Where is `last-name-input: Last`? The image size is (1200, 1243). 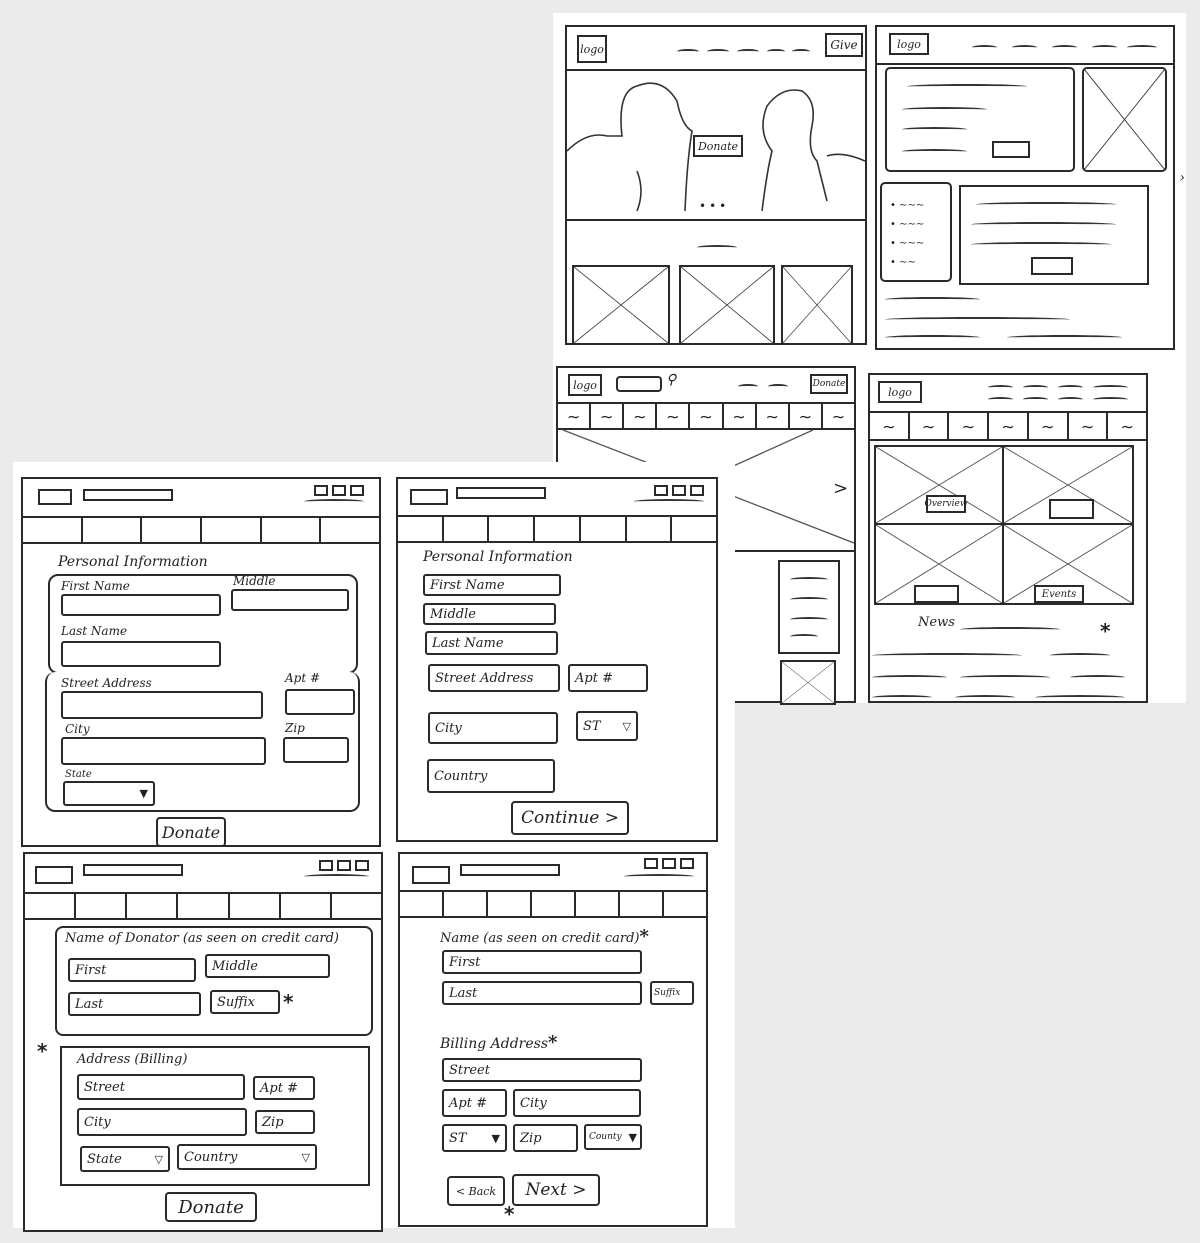 last-name-input: Last is located at coordinates (542, 993).